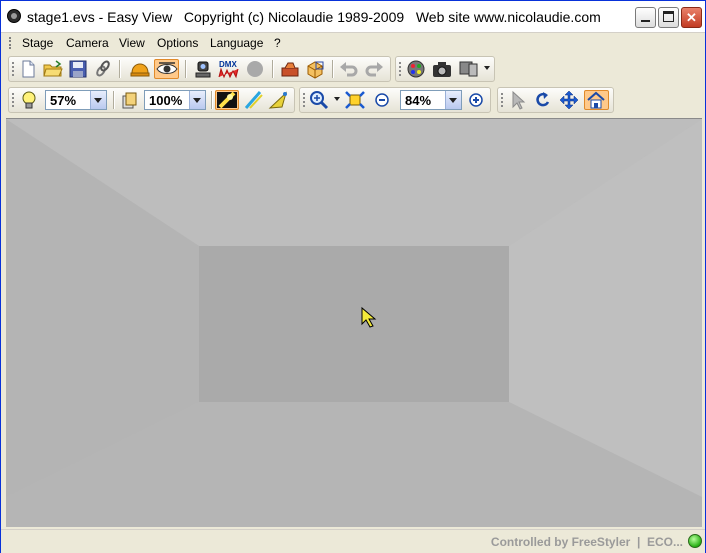  I want to click on maximize-icon, so click(668, 16).